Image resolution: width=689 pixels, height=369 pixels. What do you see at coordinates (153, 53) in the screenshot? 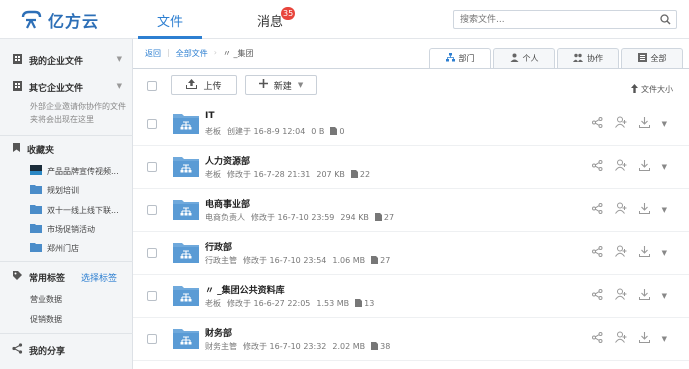
I see `back-link: 返回` at bounding box center [153, 53].